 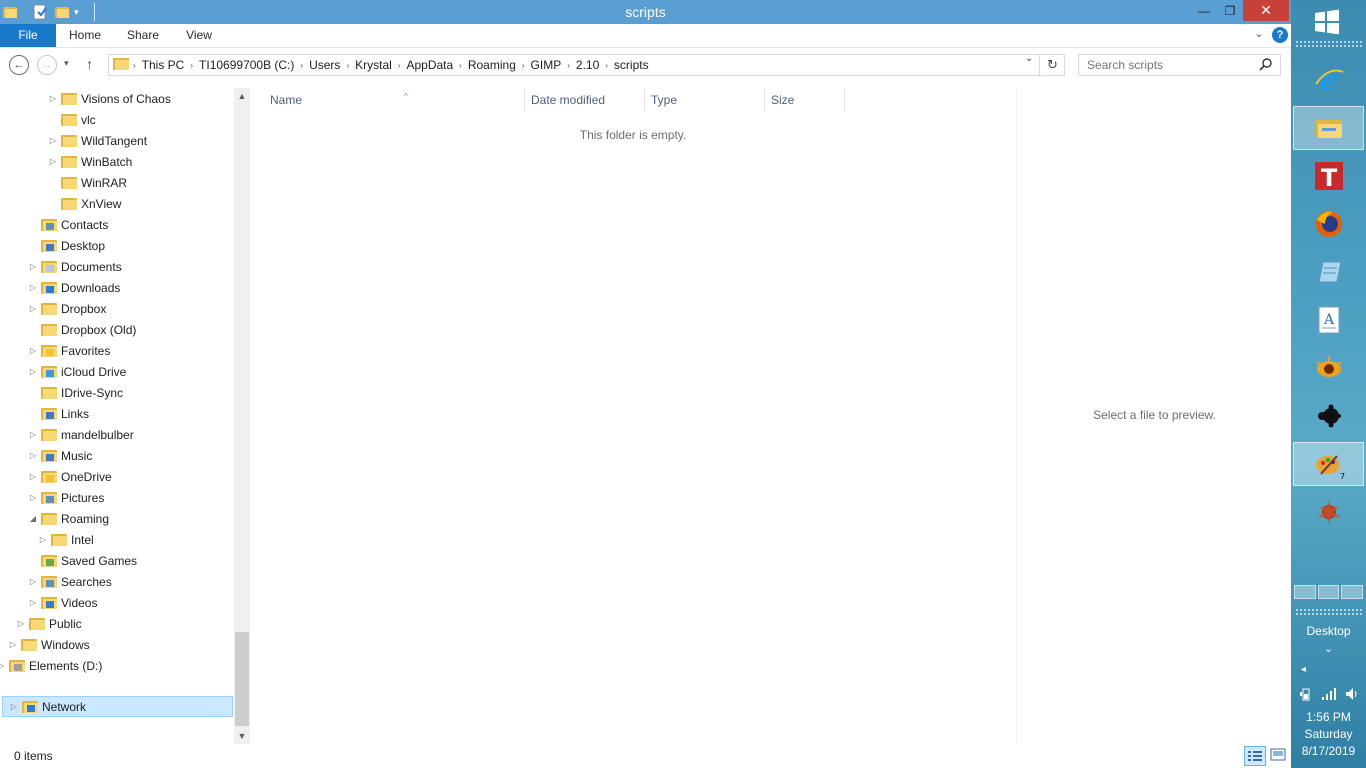 I want to click on double-chevron-down-icon: ⌄, so click(x=1328, y=648).